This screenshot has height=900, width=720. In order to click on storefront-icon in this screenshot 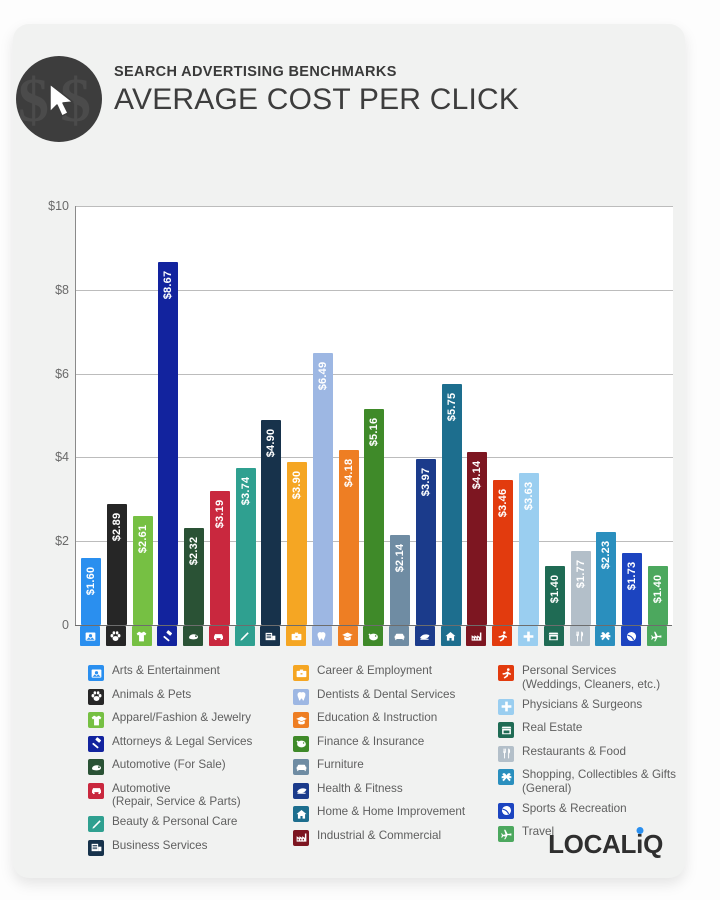, I will do `click(553, 636)`.